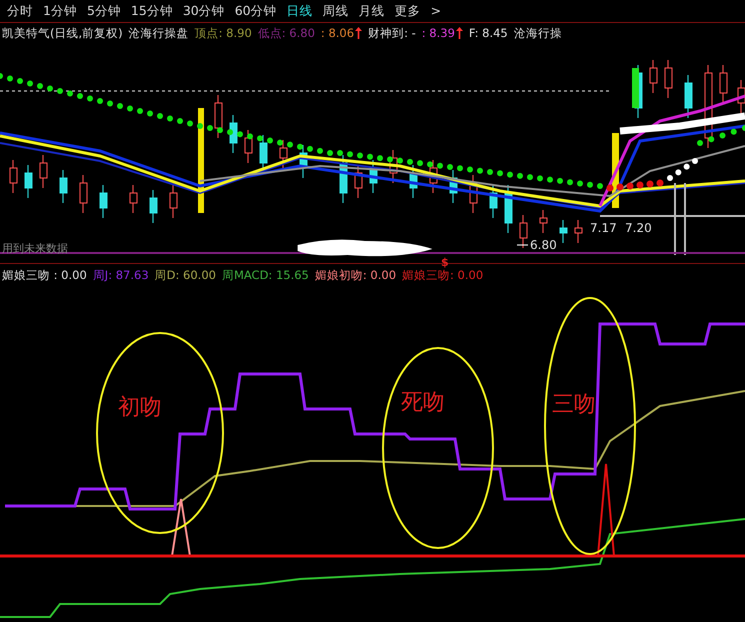  Describe the element at coordinates (185, 275) in the screenshot. I see `indicator-reading: 周D: 60.00` at that location.